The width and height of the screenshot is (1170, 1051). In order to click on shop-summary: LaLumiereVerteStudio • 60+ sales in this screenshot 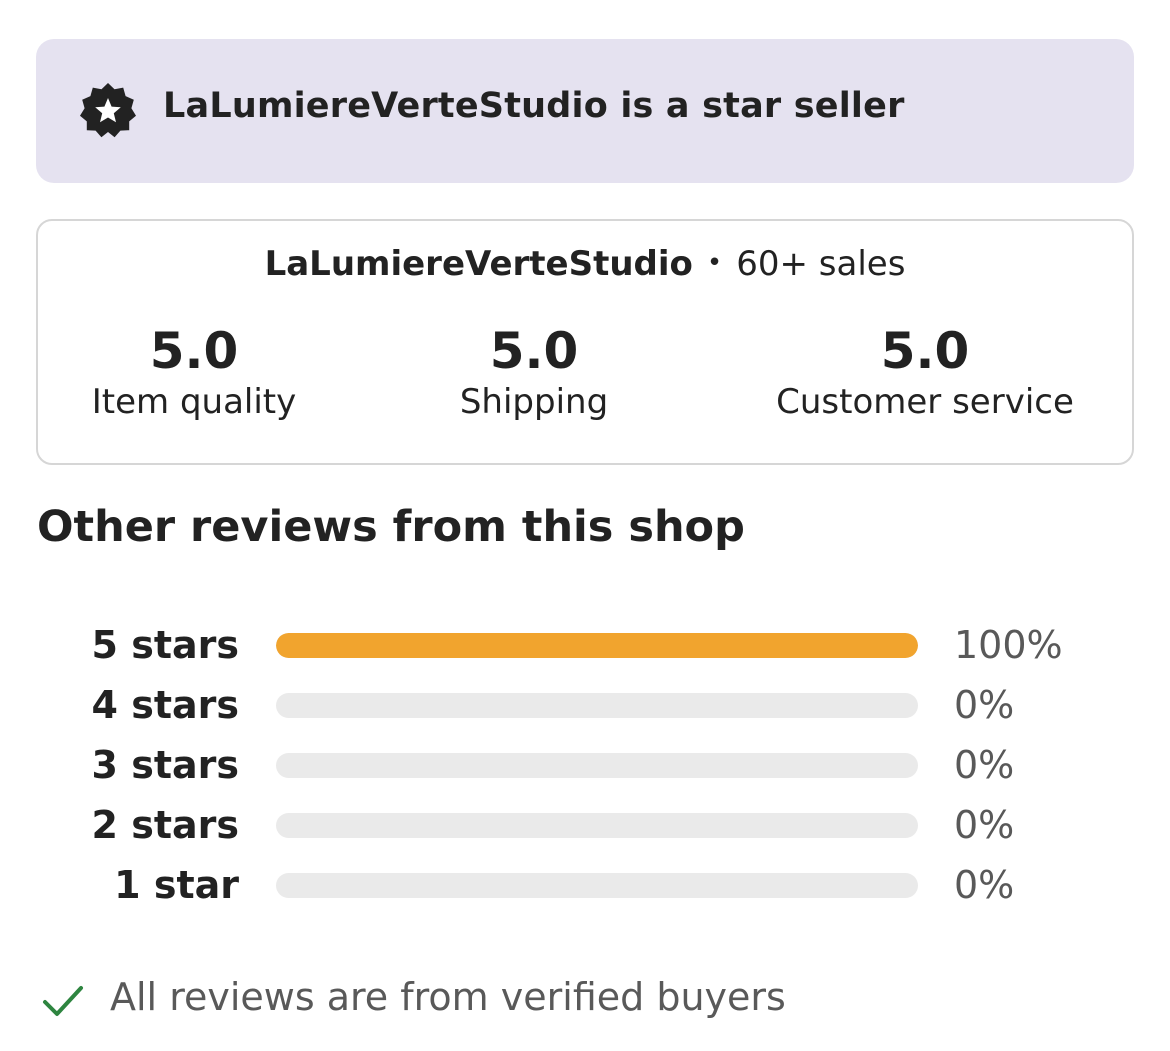, I will do `click(585, 264)`.